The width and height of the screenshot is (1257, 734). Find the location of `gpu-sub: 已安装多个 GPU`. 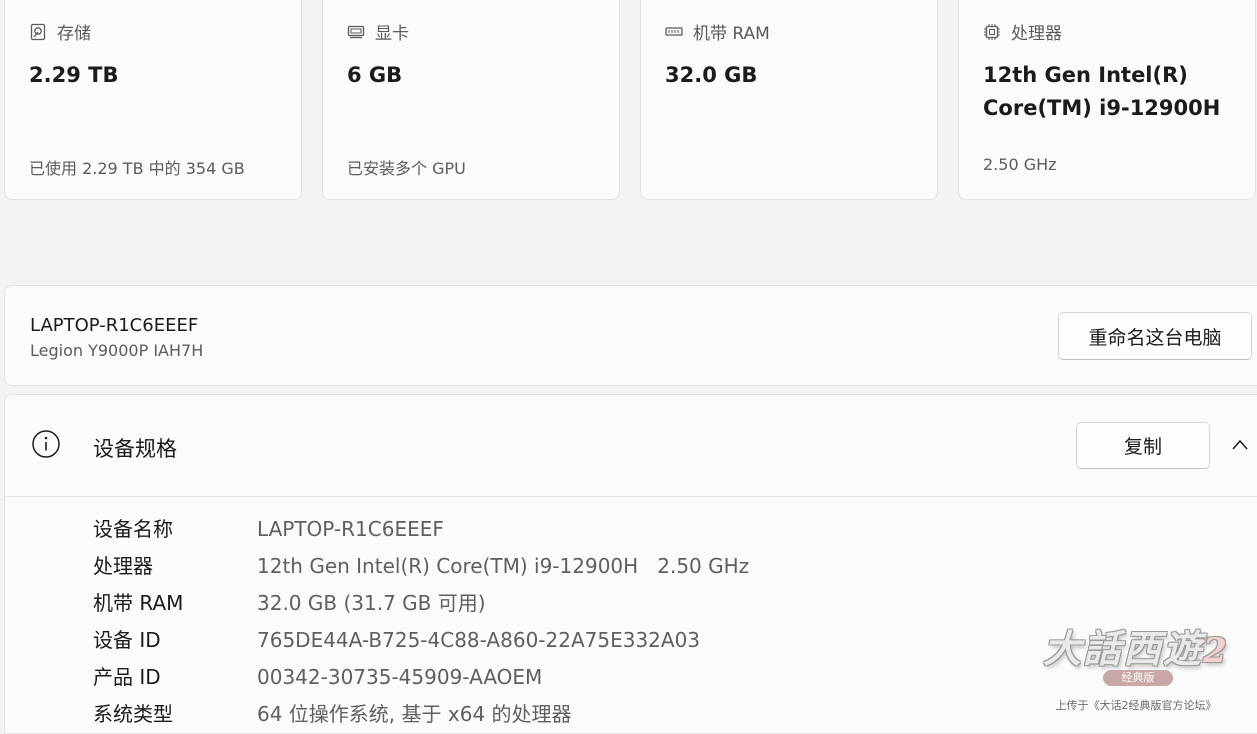

gpu-sub: 已安装多个 GPU is located at coordinates (406, 168).